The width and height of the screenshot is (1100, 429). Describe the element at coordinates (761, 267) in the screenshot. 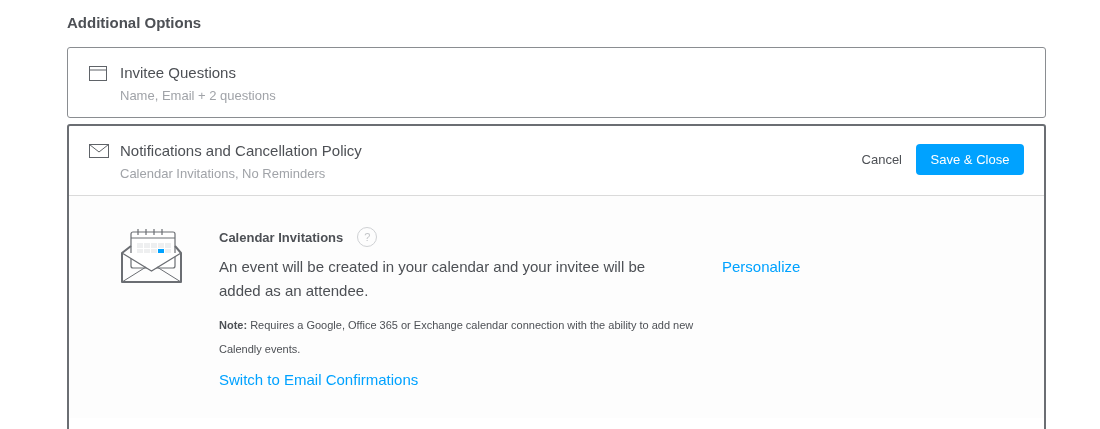

I see `personalize-link: Personalize` at that location.